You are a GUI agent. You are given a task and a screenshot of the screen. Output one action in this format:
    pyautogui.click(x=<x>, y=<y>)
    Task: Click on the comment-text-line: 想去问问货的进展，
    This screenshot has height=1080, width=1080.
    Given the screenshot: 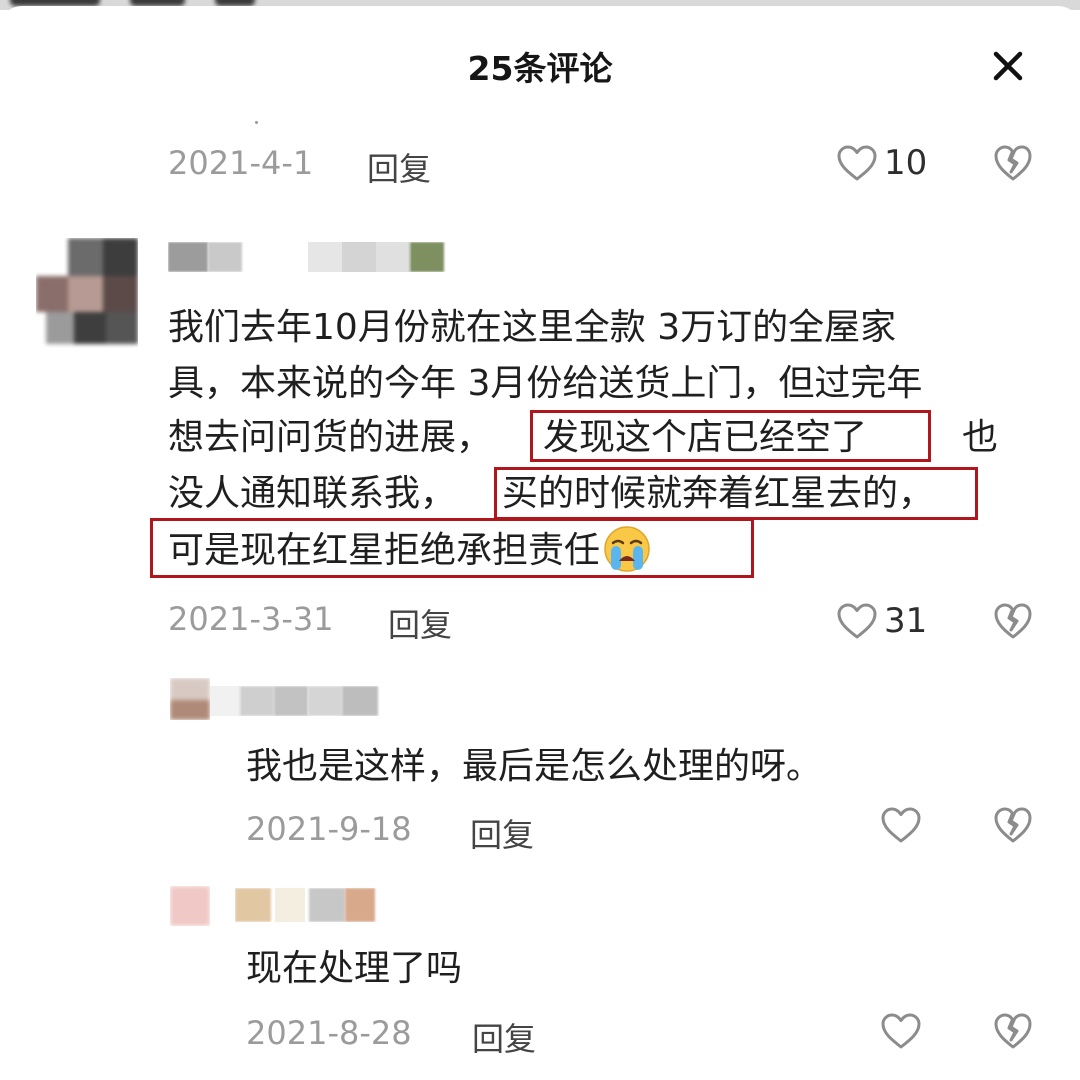 What is the action you would take?
    pyautogui.click(x=330, y=437)
    